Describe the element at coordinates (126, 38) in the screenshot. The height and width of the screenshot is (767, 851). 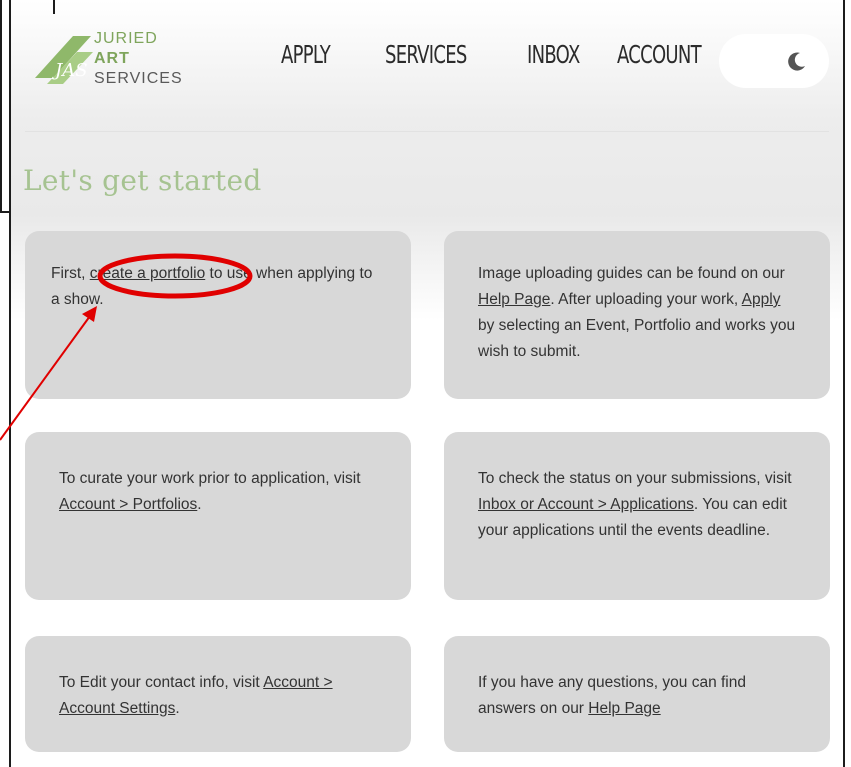
I see `logo-line-1: JURIED` at that location.